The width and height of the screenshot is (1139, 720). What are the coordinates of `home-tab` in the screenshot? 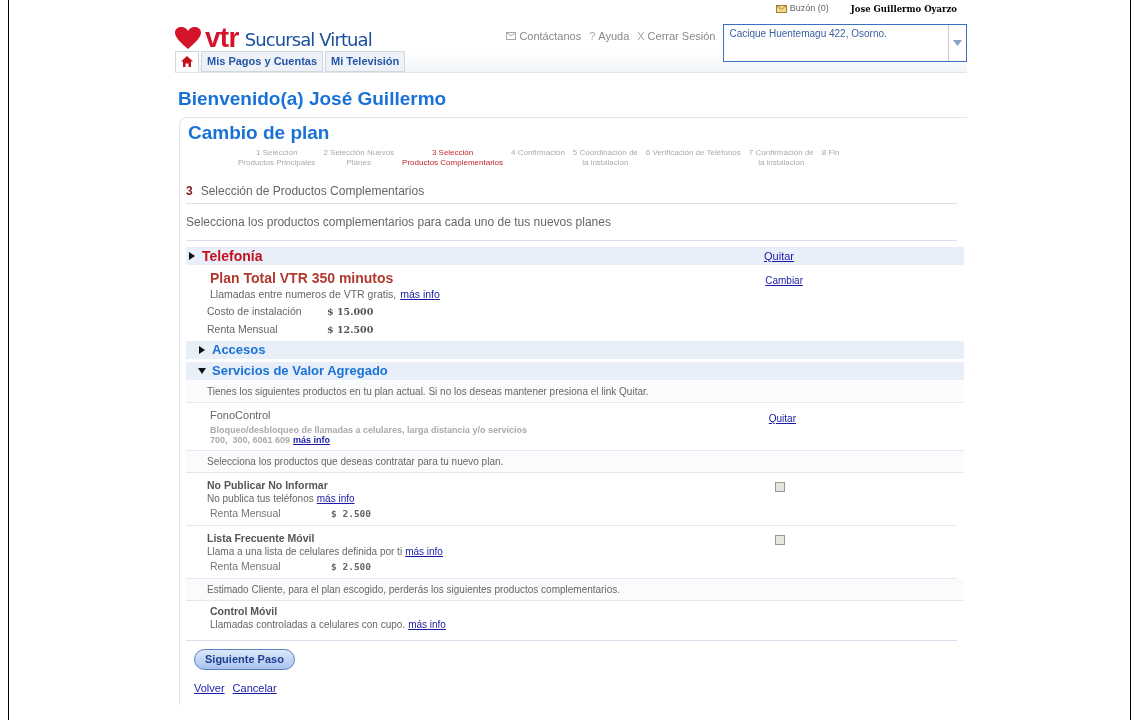 It's located at (187, 61).